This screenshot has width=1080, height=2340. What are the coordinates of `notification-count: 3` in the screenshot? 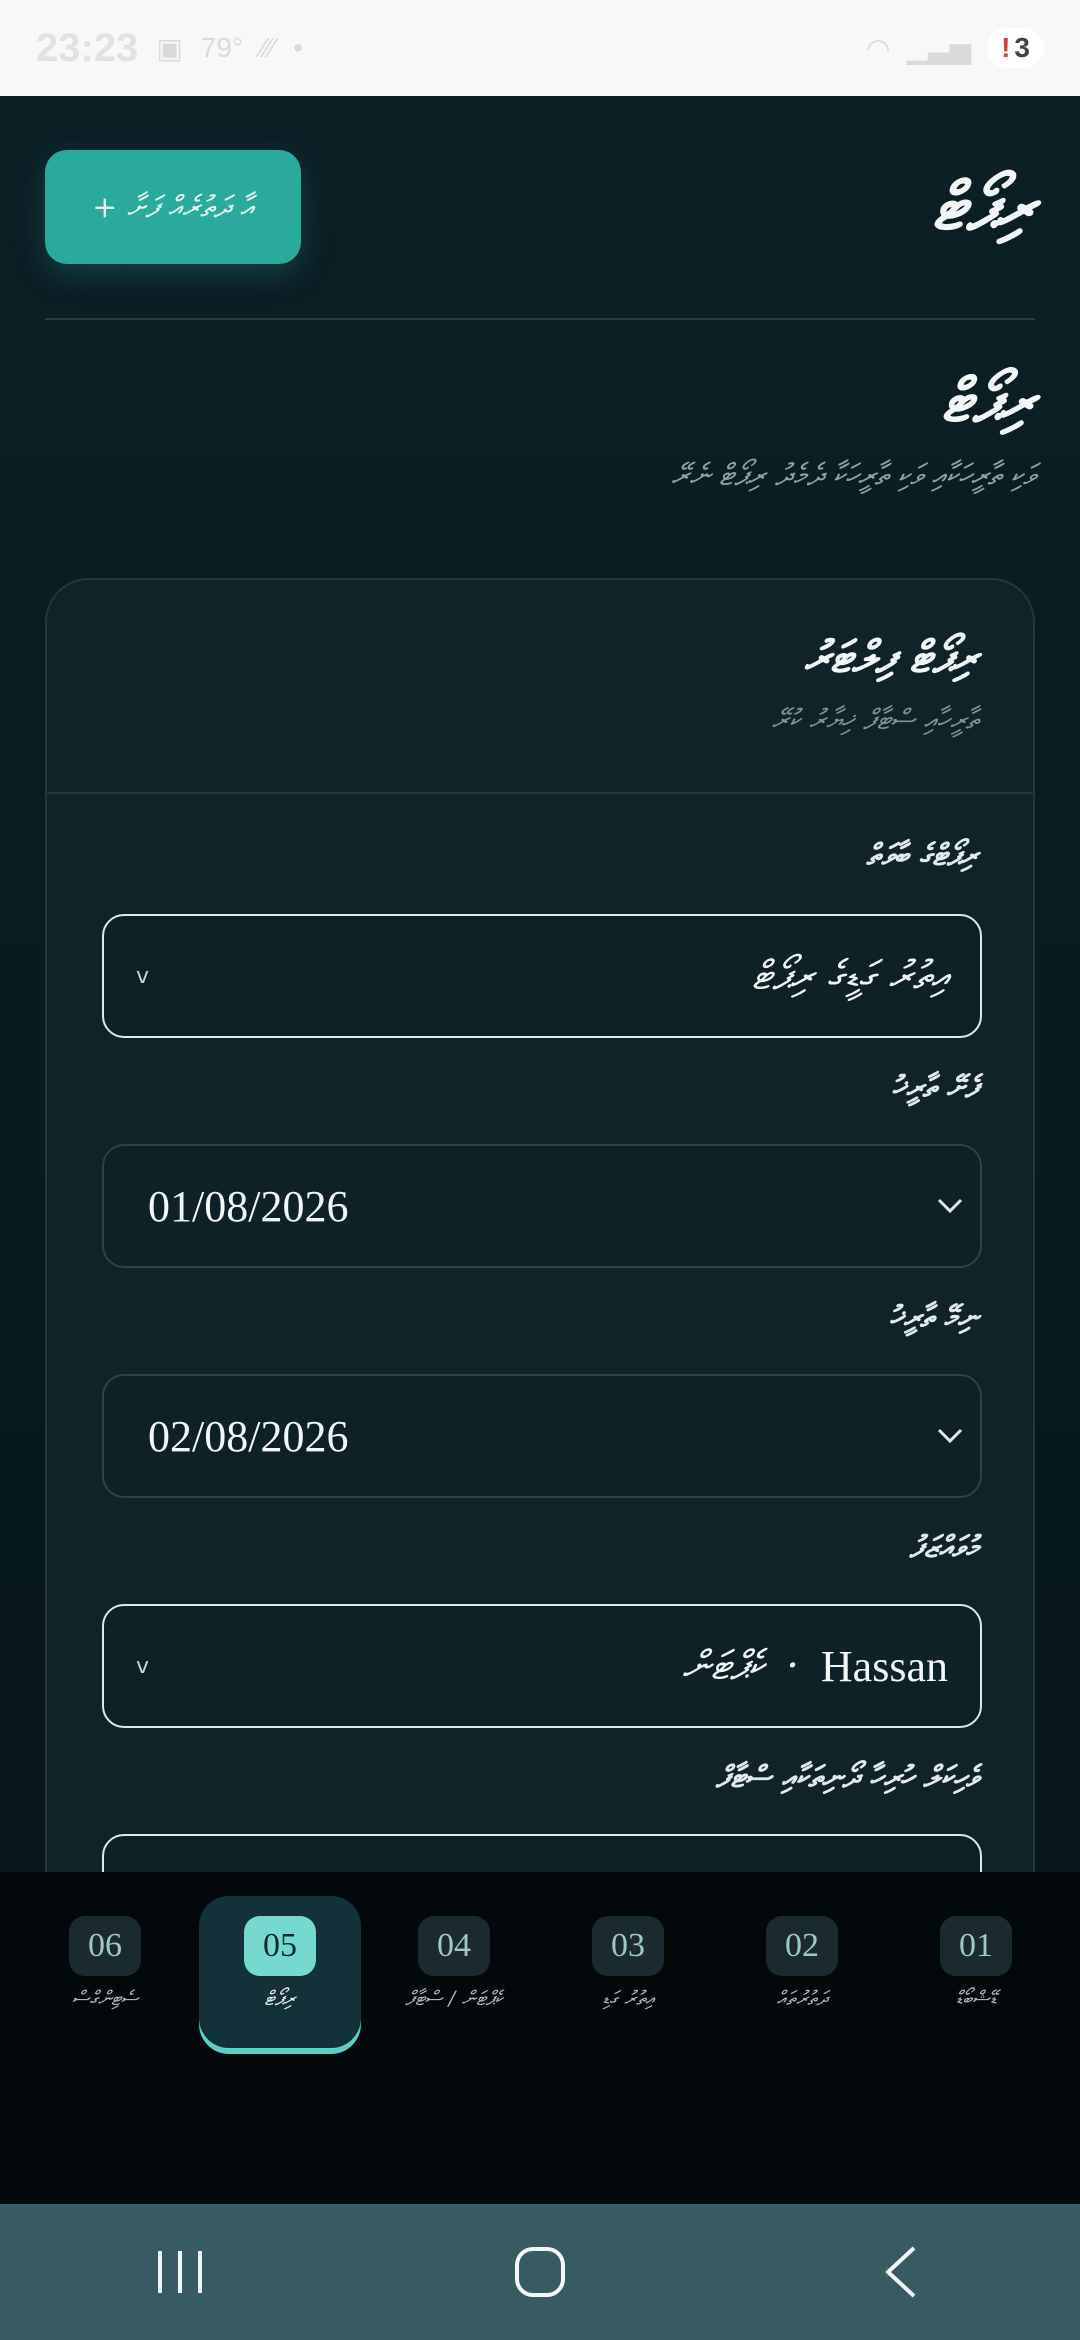 It's located at (1022, 47).